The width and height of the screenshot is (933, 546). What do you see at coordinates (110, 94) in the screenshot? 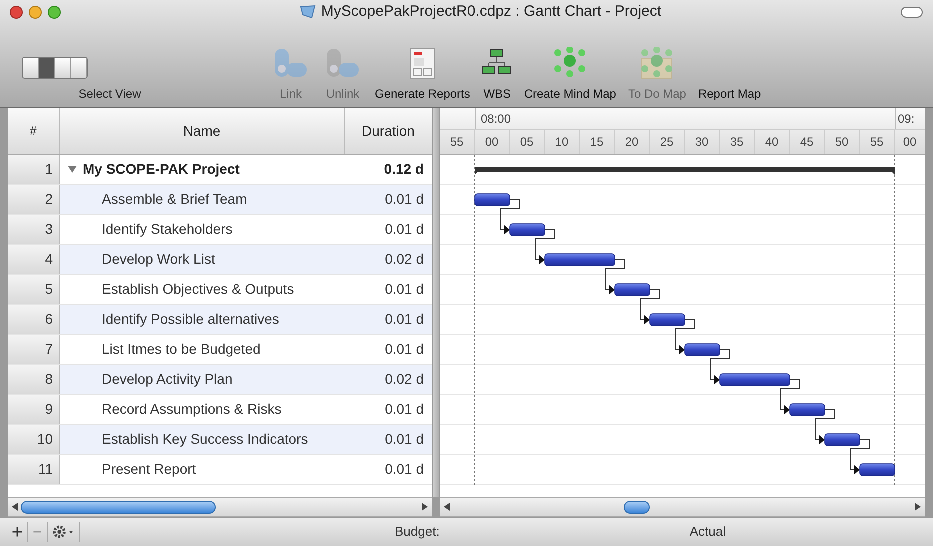
I see `toolbar-label: Select View` at bounding box center [110, 94].